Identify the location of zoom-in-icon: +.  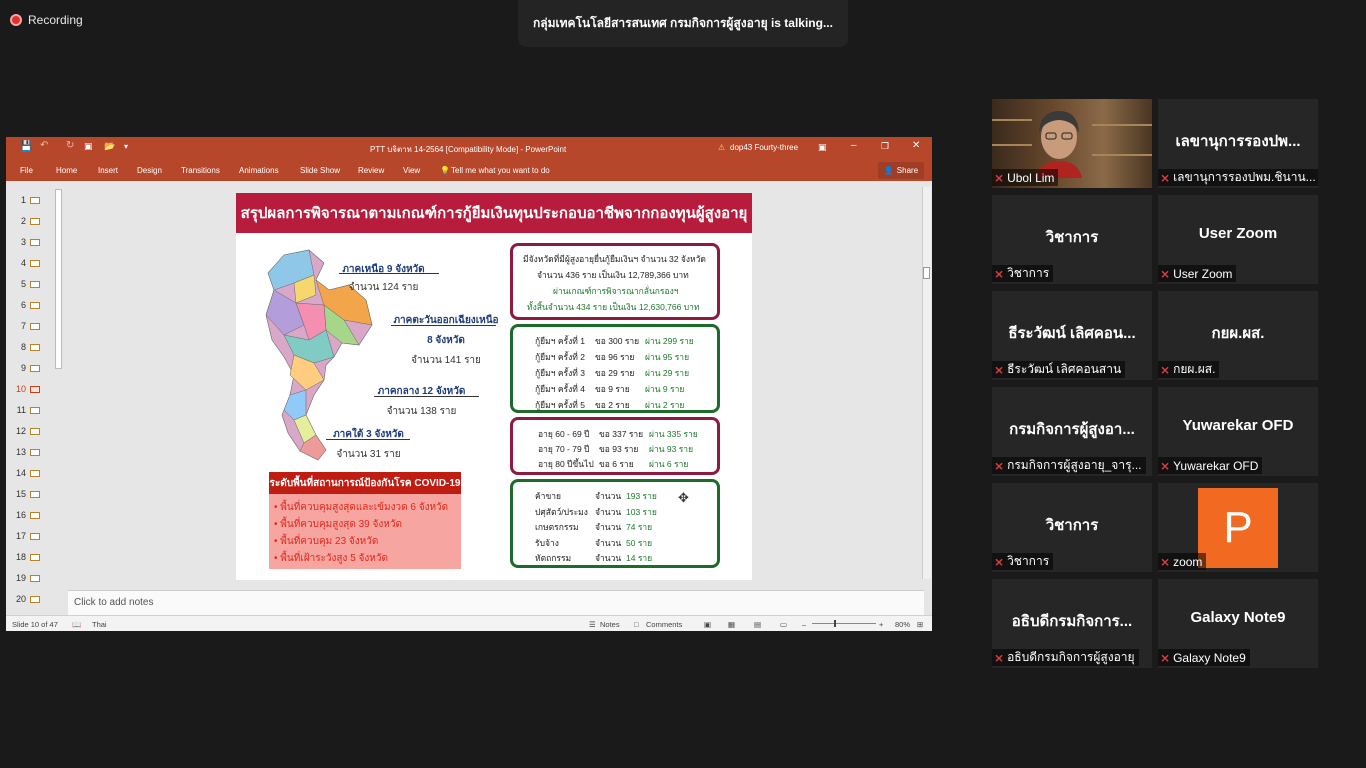
(881, 624).